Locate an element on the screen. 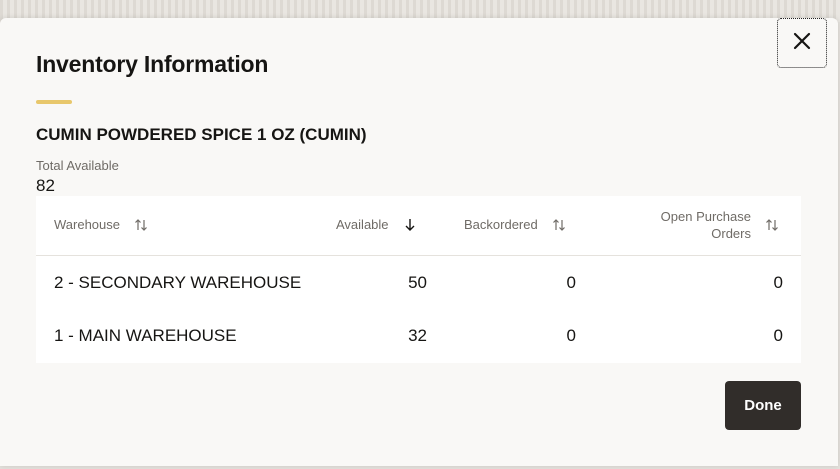 The height and width of the screenshot is (469, 840). cell-available: 50 is located at coordinates (417, 282).